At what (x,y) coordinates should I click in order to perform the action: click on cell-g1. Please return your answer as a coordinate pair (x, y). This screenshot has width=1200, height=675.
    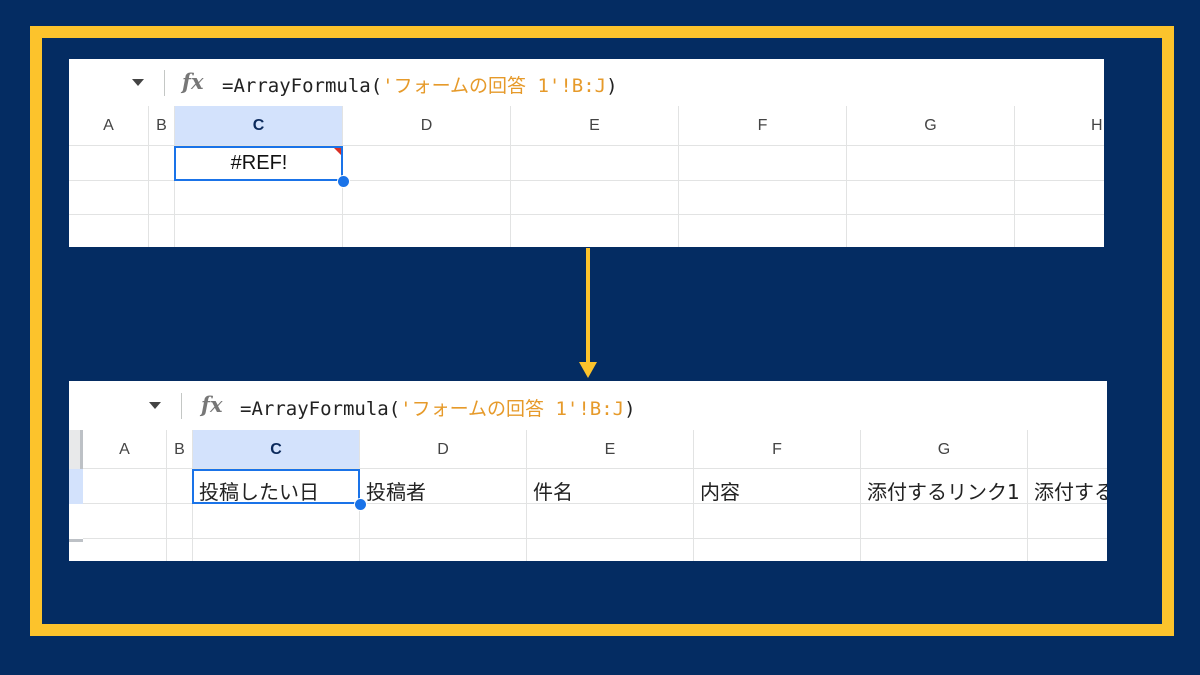
    Looking at the image, I should click on (931, 163).